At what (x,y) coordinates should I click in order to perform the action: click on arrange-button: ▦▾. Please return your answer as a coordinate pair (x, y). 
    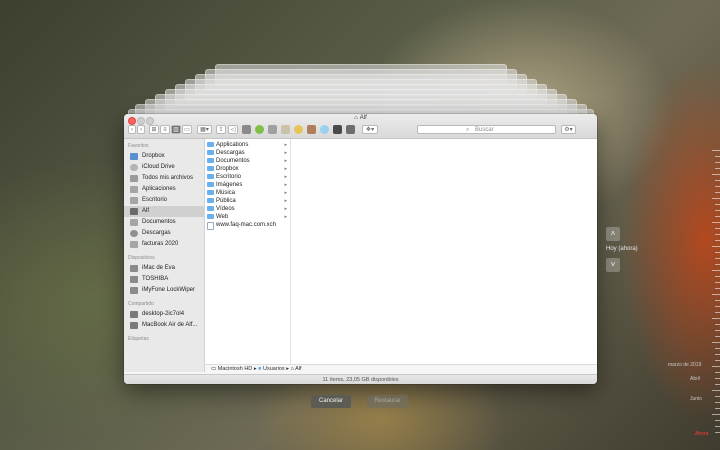
    Looking at the image, I should click on (204, 129).